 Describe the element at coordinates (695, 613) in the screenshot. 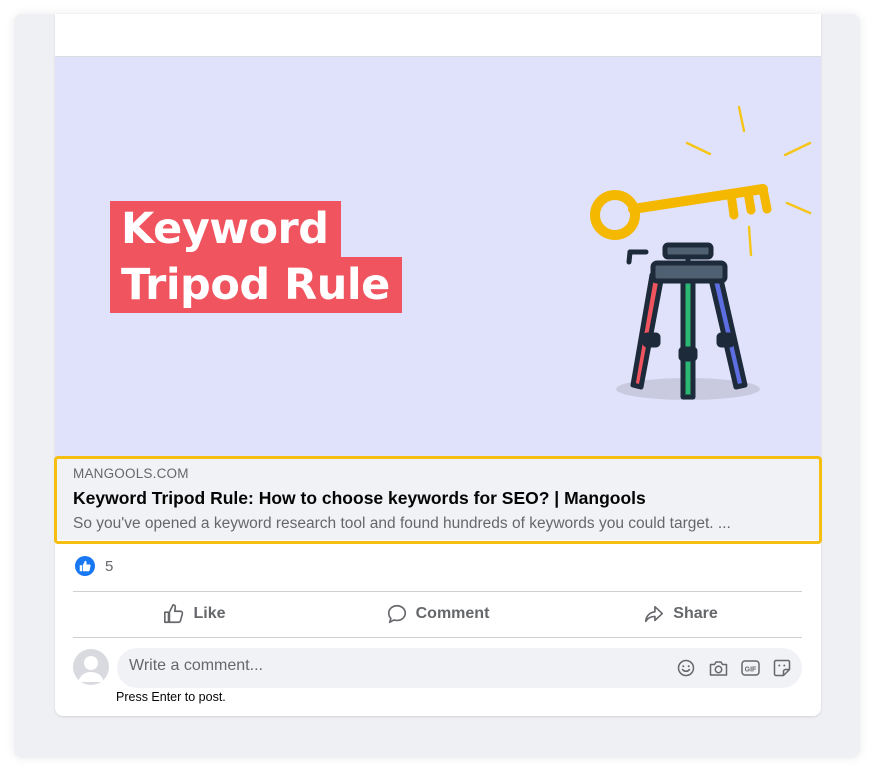

I see `share-label: Share` at that location.